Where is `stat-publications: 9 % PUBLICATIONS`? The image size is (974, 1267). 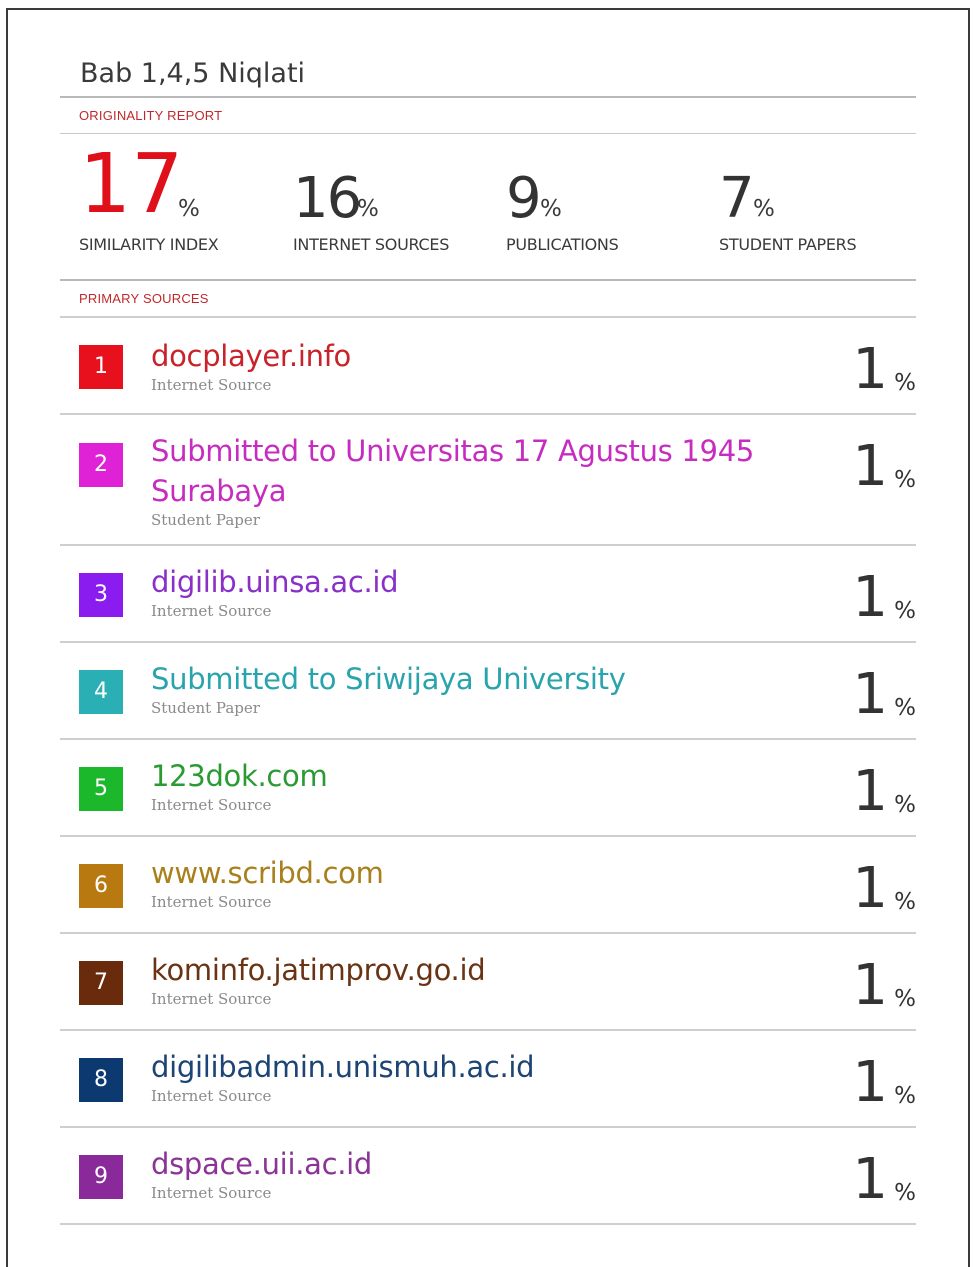
stat-publications: 9 % PUBLICATIONS is located at coordinates (562, 194).